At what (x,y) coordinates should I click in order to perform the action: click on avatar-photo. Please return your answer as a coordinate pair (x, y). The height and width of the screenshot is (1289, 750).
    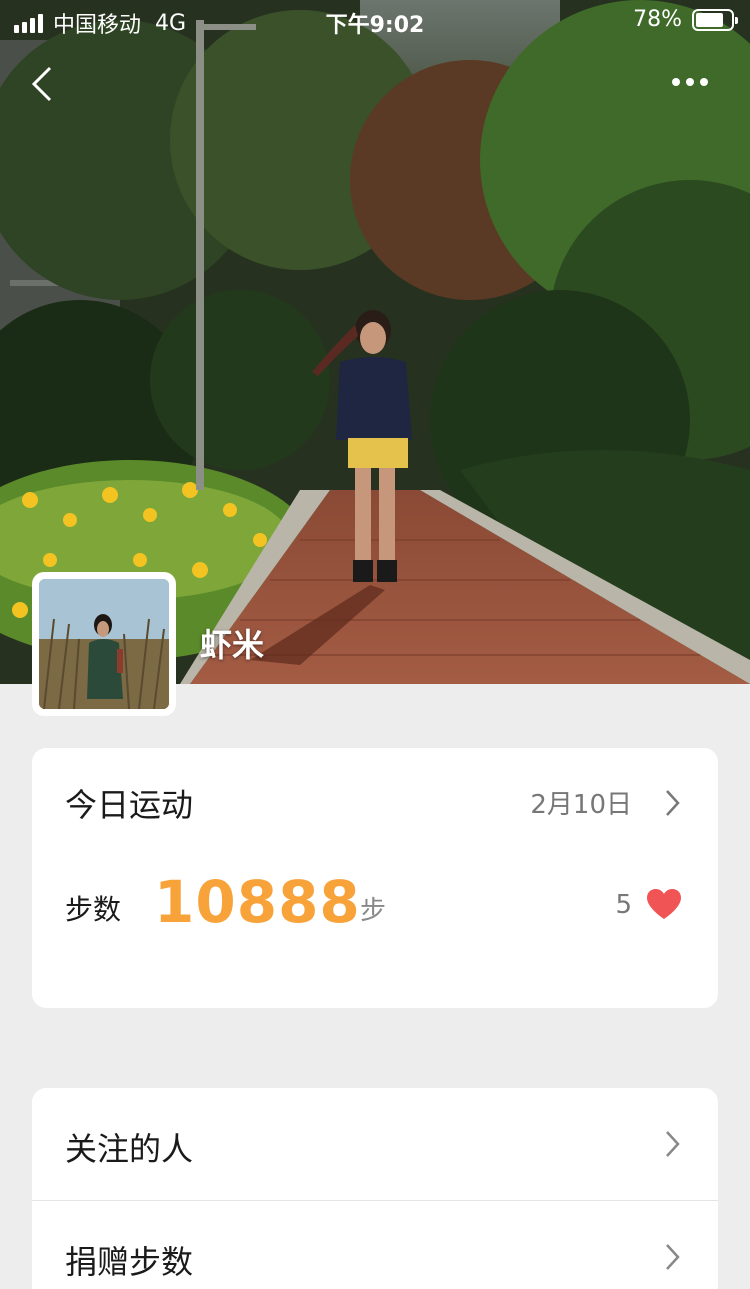
    Looking at the image, I should click on (104, 644).